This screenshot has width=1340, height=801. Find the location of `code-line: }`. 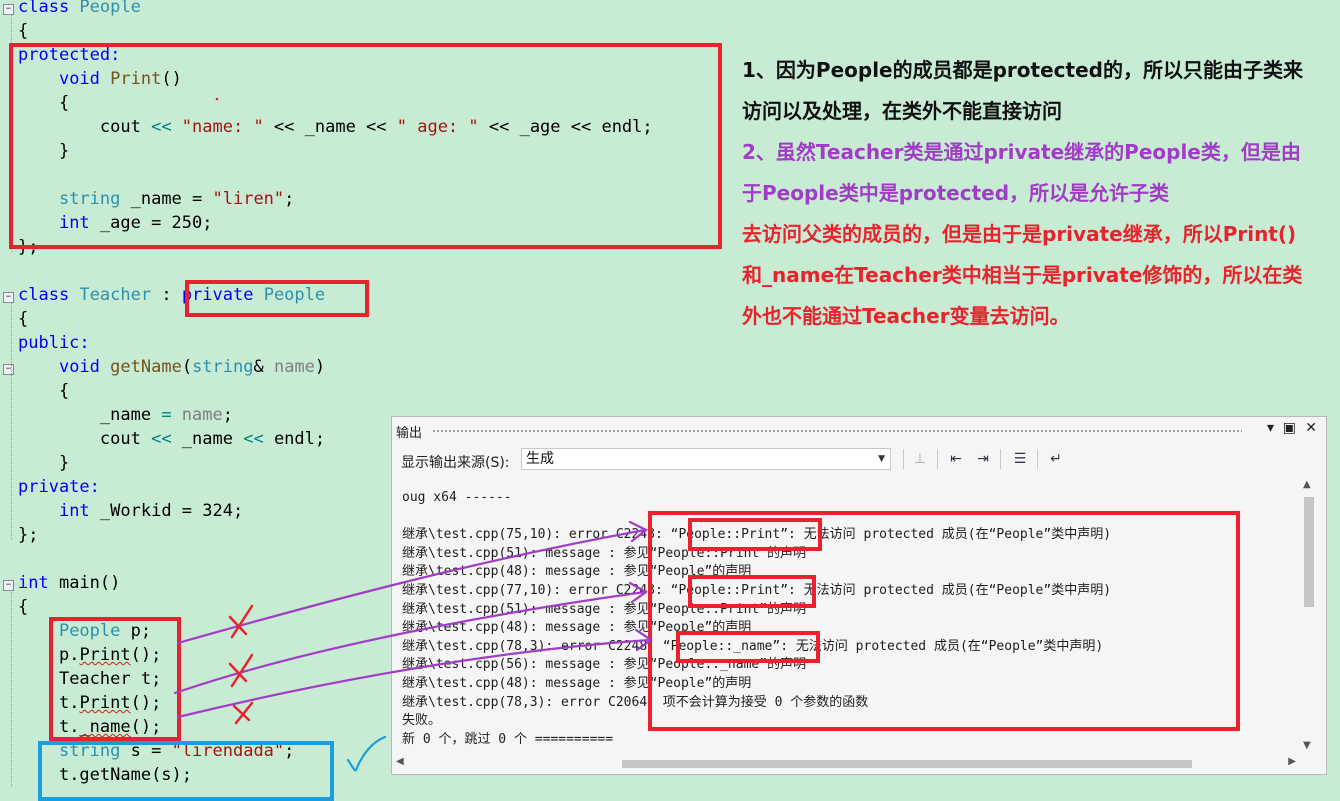

code-line: } is located at coordinates (64, 463).